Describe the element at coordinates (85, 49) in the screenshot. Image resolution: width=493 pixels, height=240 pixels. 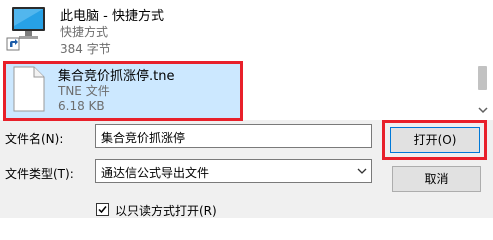
I see `file-size: 384 字节` at that location.